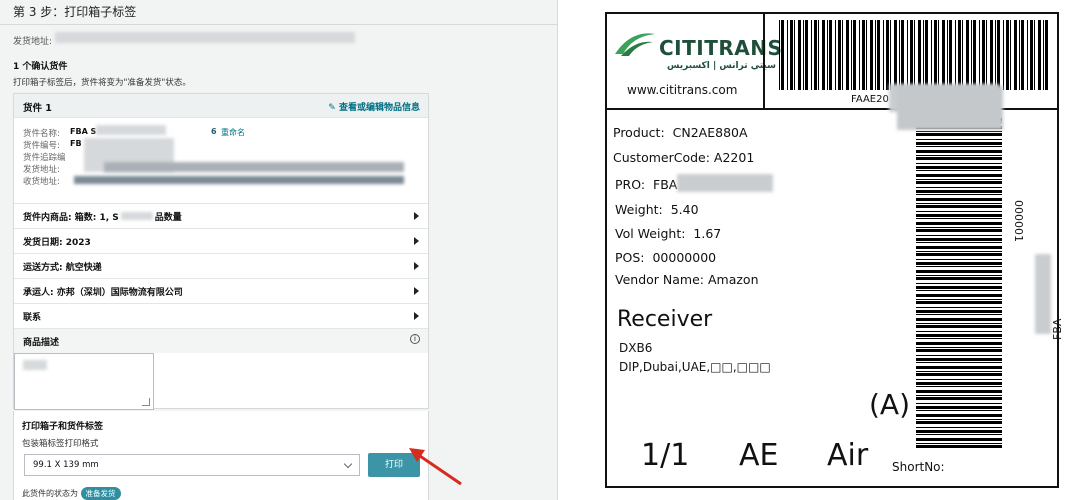 The width and height of the screenshot is (1080, 500). I want to click on short-no-label: ShortNo:, so click(918, 467).